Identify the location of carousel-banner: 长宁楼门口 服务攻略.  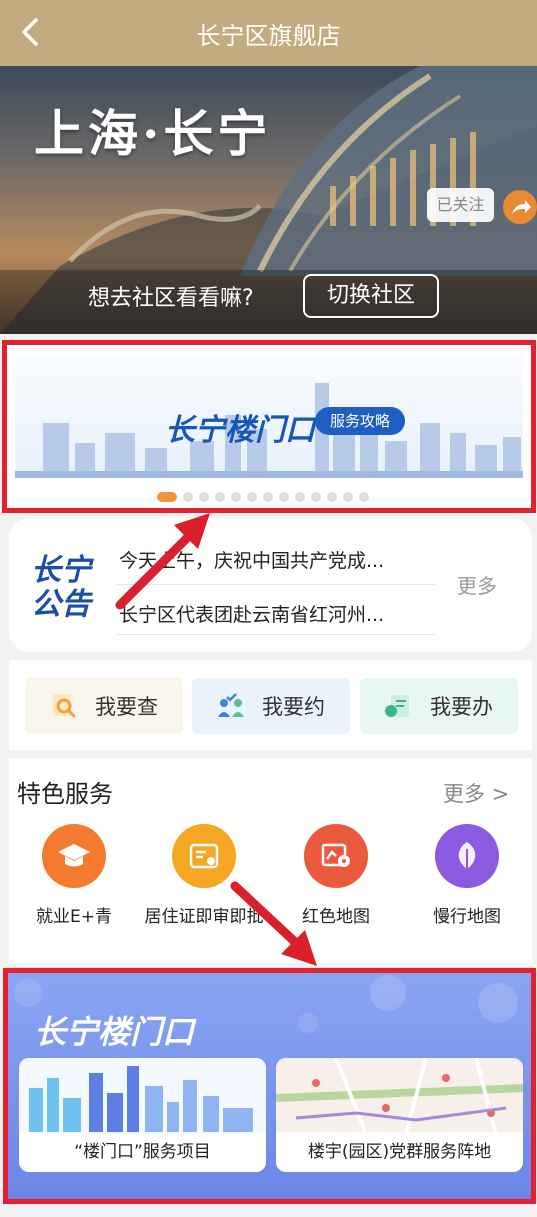
(269, 415).